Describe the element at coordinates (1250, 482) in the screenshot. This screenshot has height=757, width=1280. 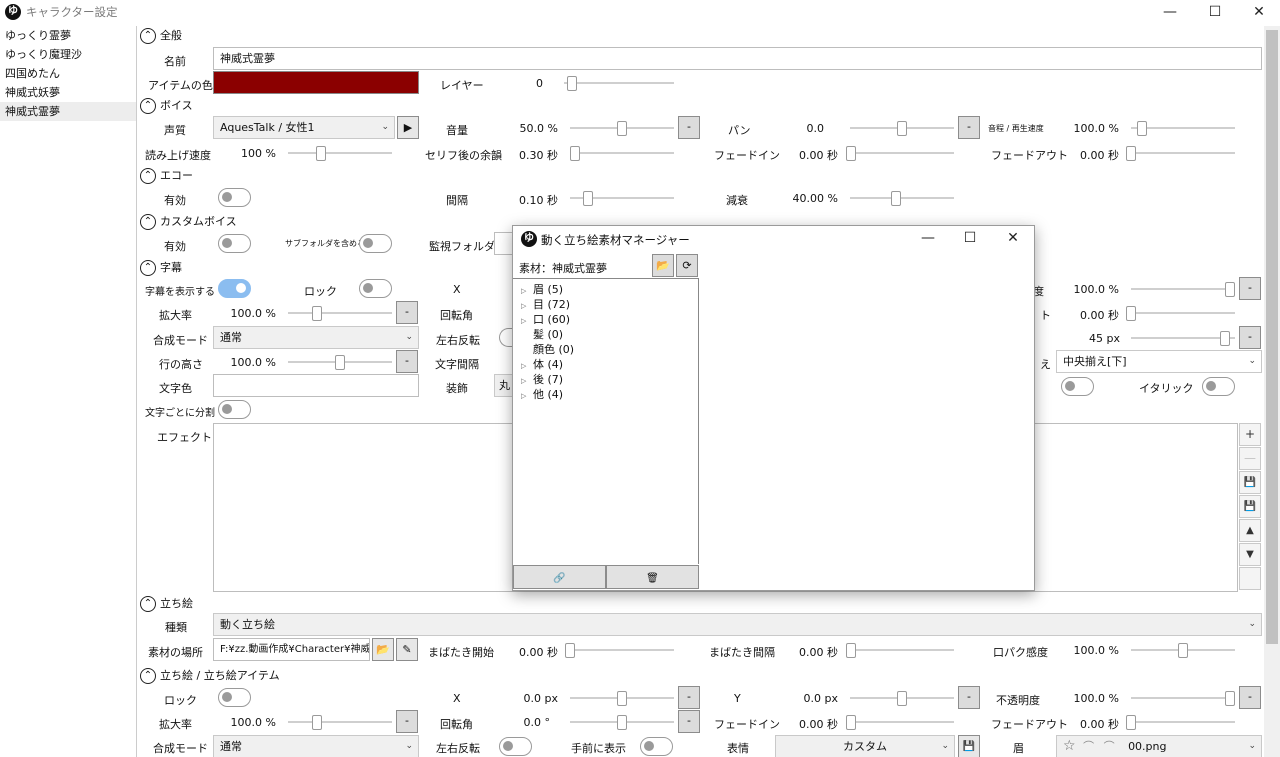
I see `save-effect-icon: 💾` at that location.